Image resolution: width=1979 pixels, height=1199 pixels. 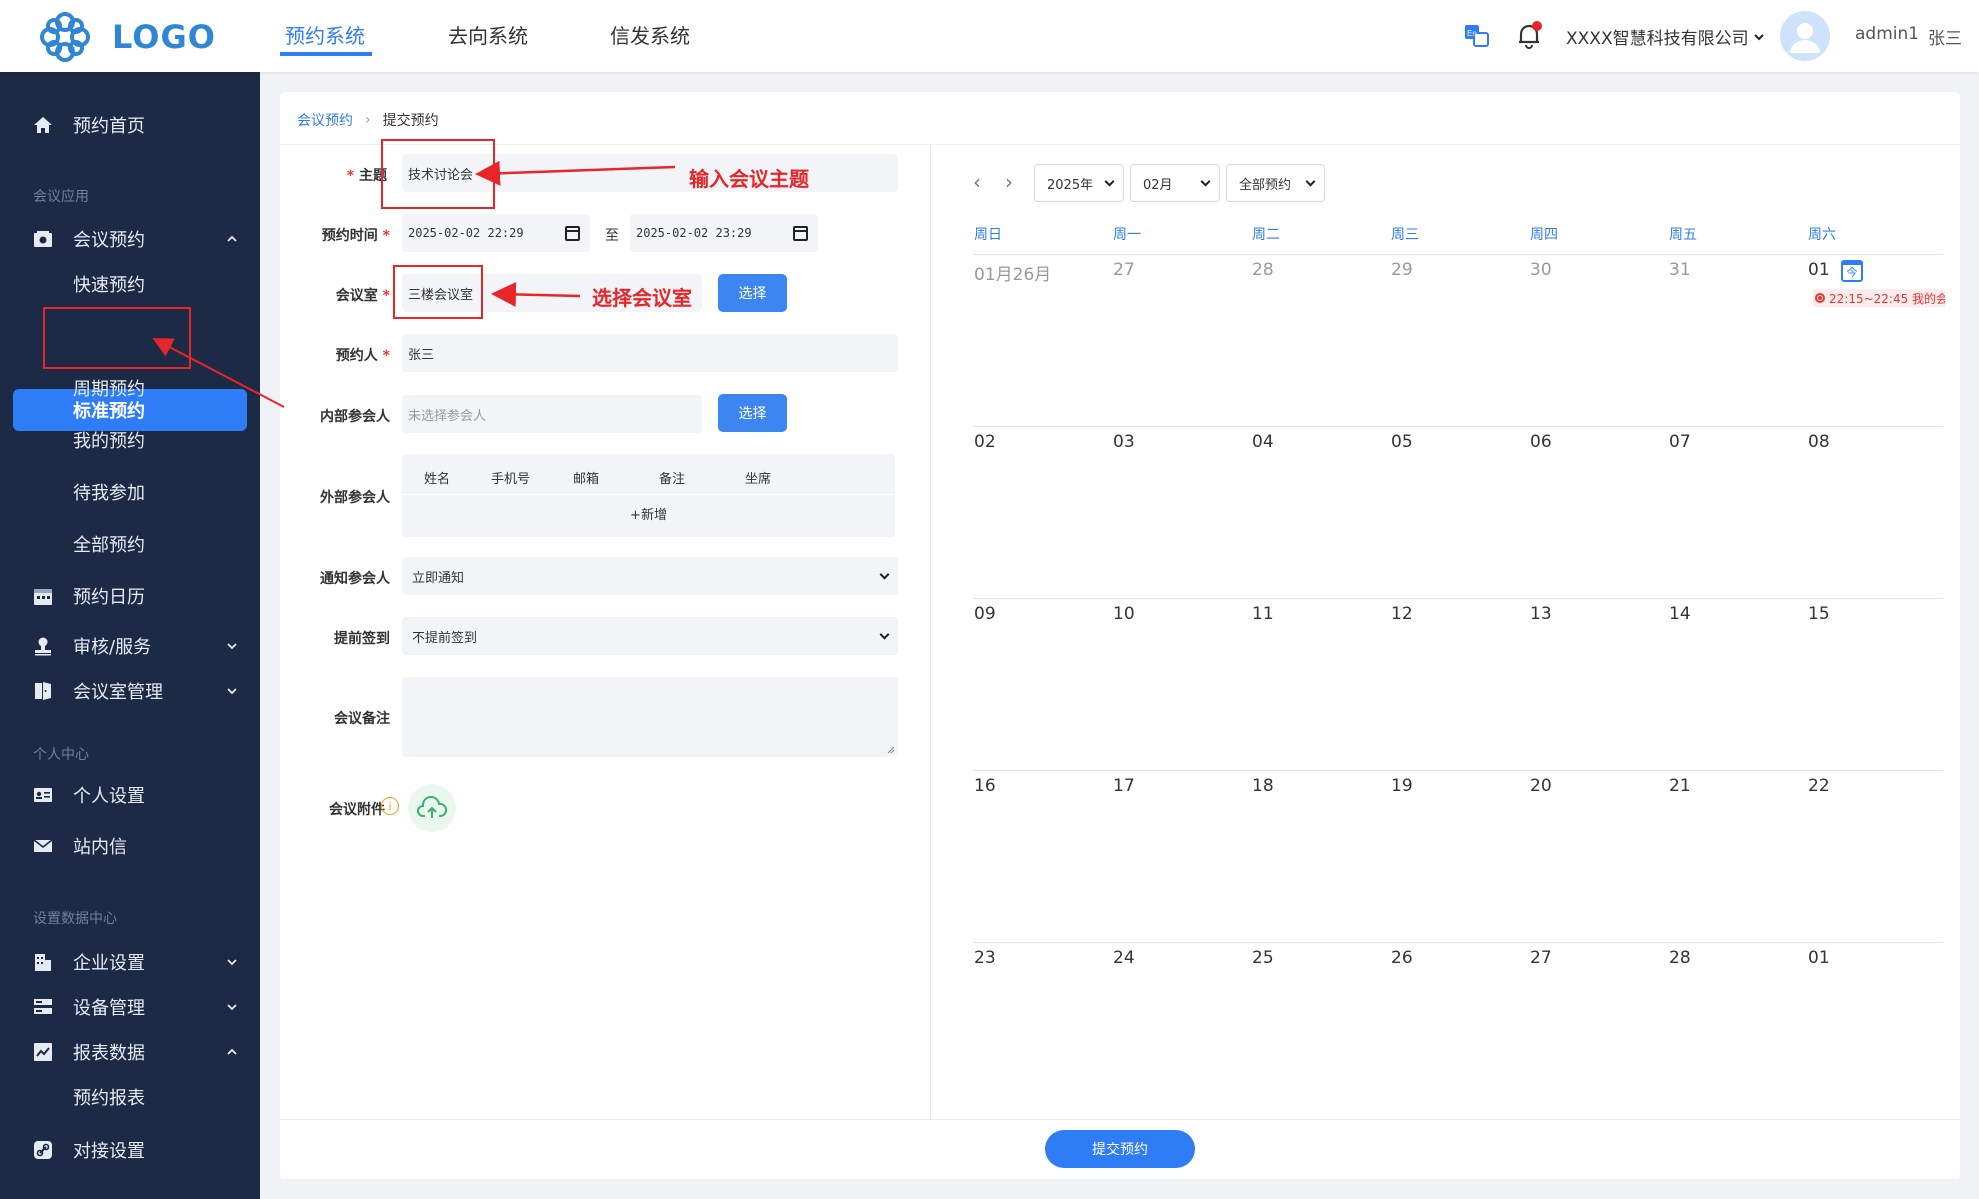 I want to click on next-month-icon: ›, so click(x=1009, y=182).